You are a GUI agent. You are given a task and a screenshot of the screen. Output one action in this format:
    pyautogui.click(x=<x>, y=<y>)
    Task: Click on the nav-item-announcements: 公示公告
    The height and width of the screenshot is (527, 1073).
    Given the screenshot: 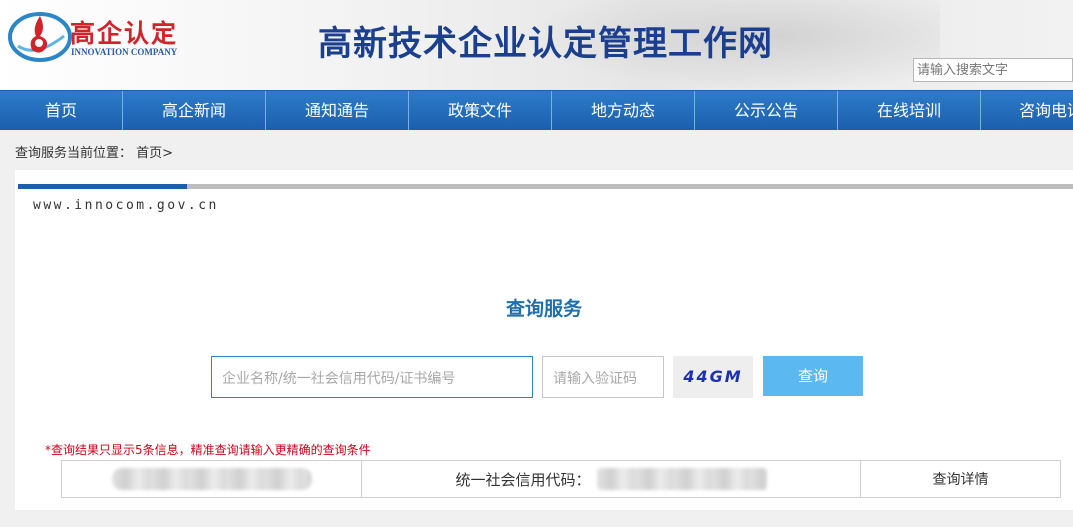 What is the action you would take?
    pyautogui.click(x=766, y=110)
    